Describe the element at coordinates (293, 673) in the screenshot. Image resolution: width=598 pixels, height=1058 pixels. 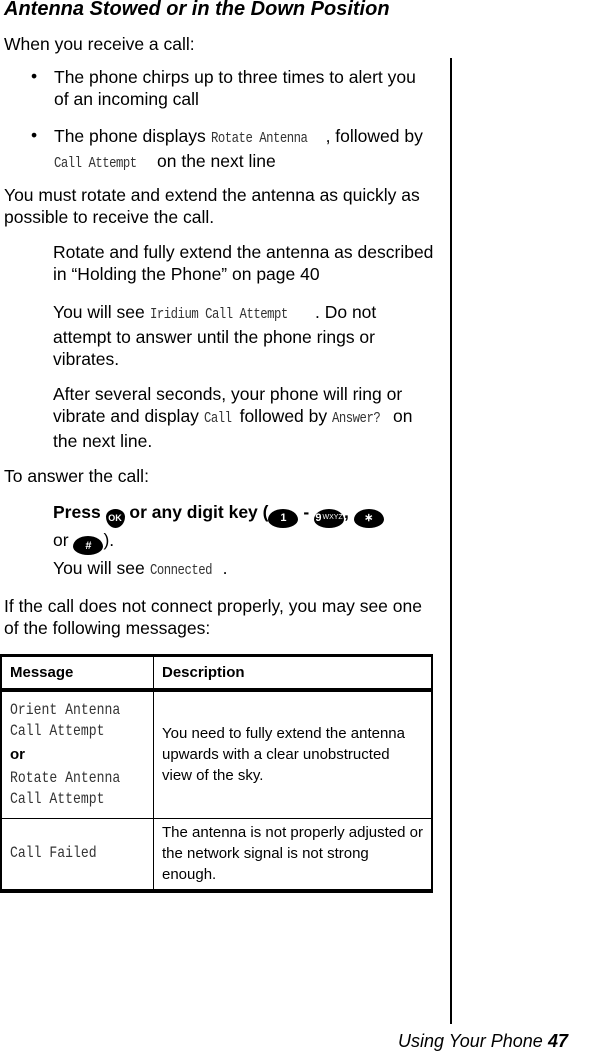
I see `column-header-description: Description` at that location.